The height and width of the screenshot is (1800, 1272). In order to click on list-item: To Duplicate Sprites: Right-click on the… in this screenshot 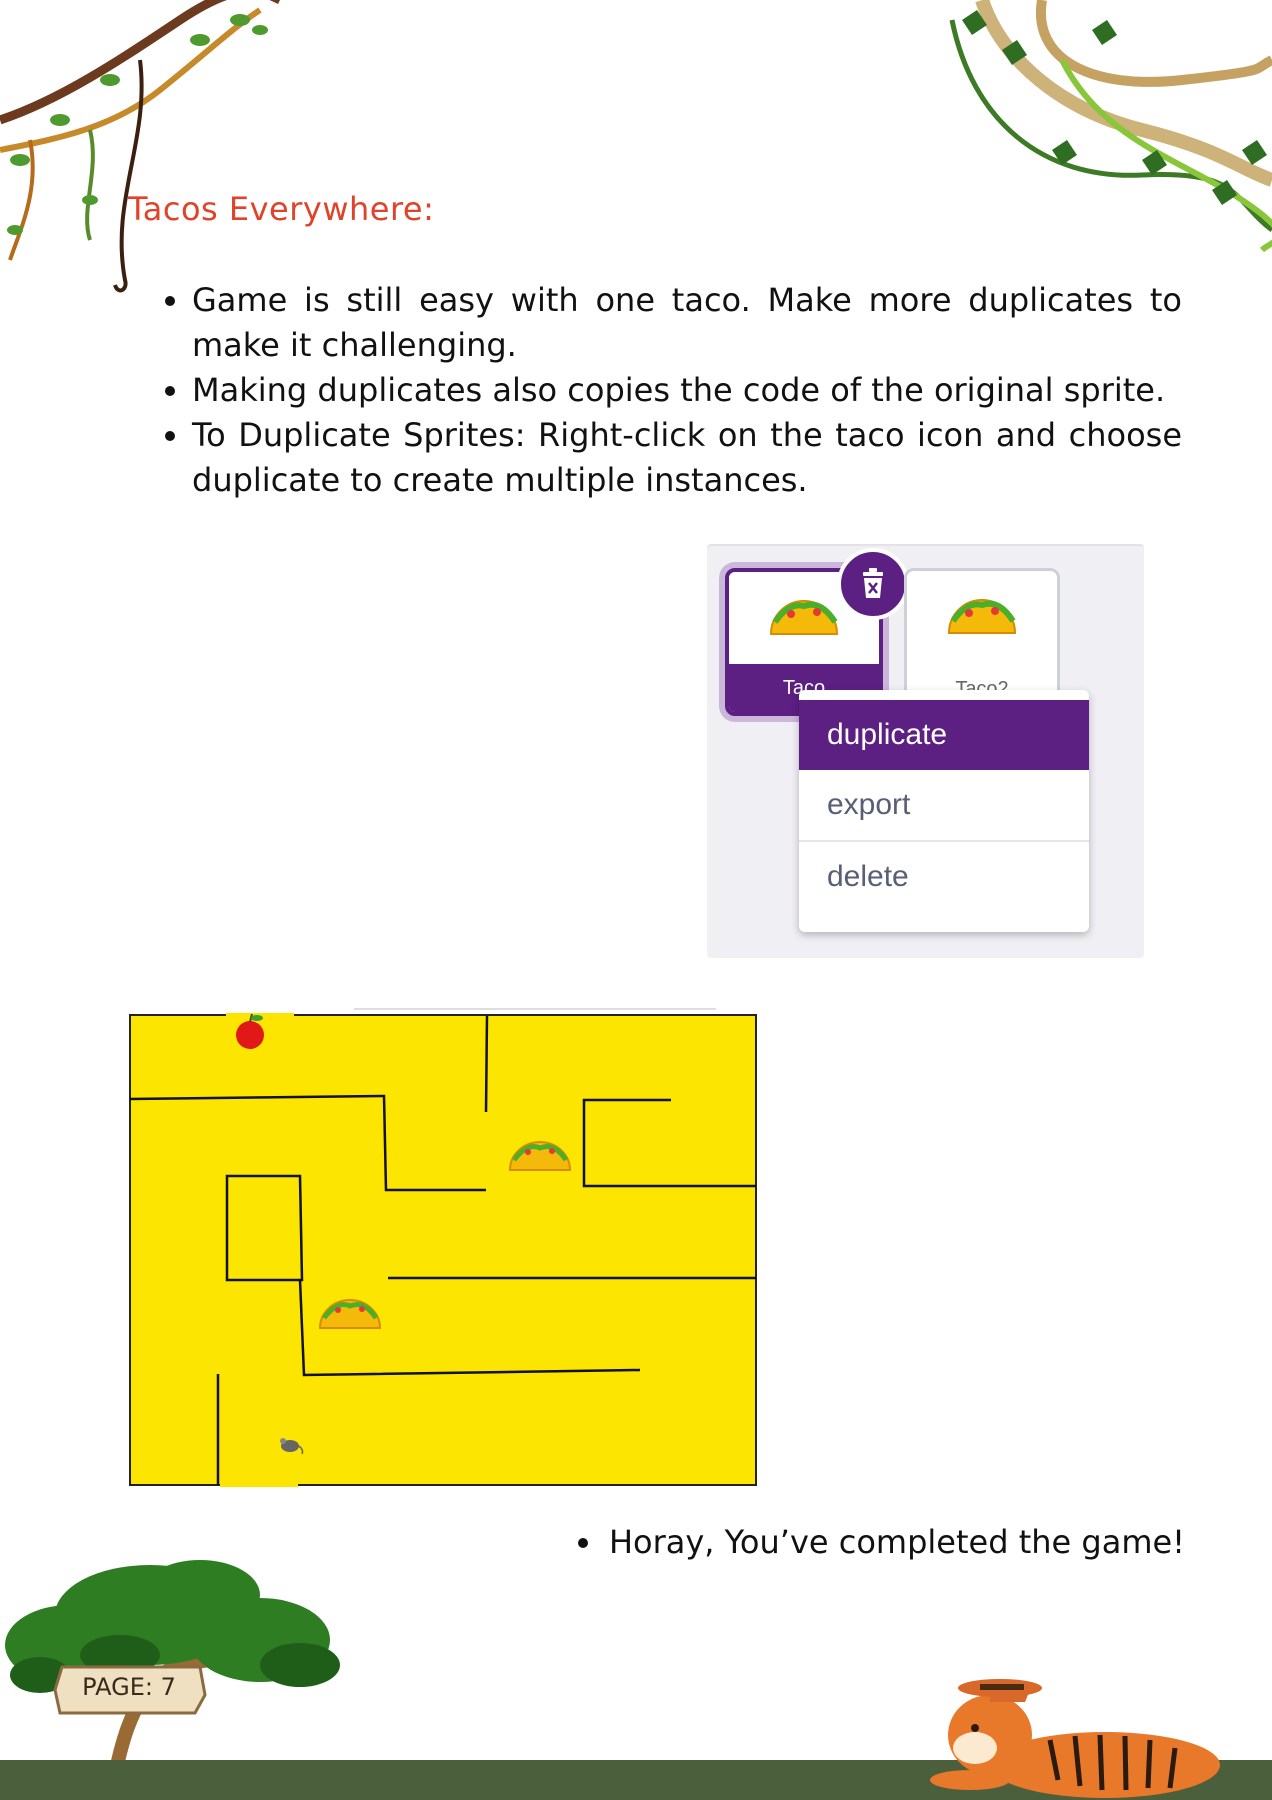, I will do `click(687, 458)`.